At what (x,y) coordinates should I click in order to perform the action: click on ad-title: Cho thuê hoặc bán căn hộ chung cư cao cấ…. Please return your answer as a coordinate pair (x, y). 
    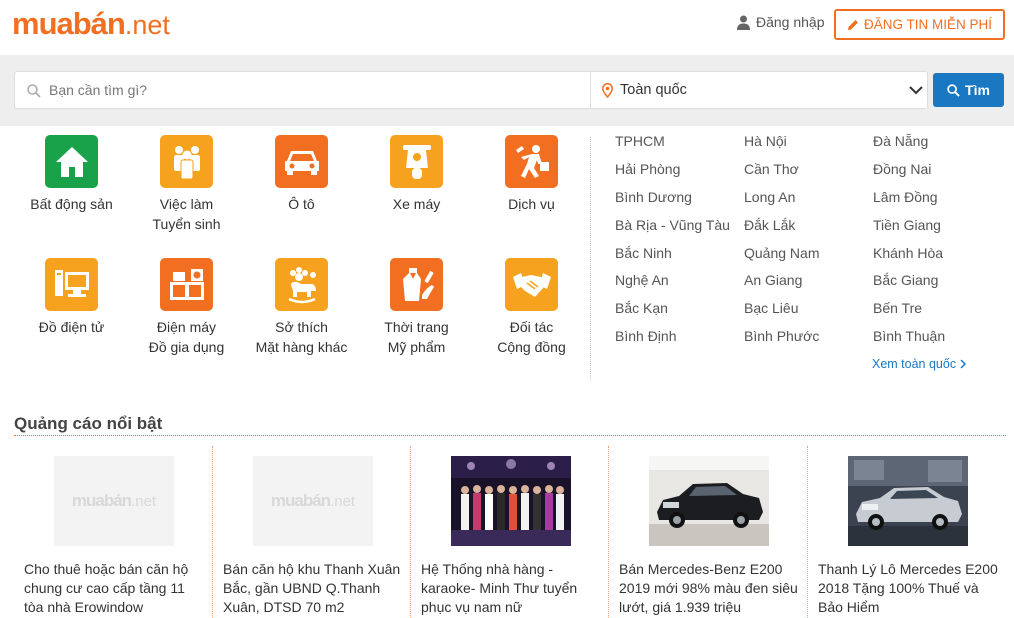
    Looking at the image, I should click on (114, 588).